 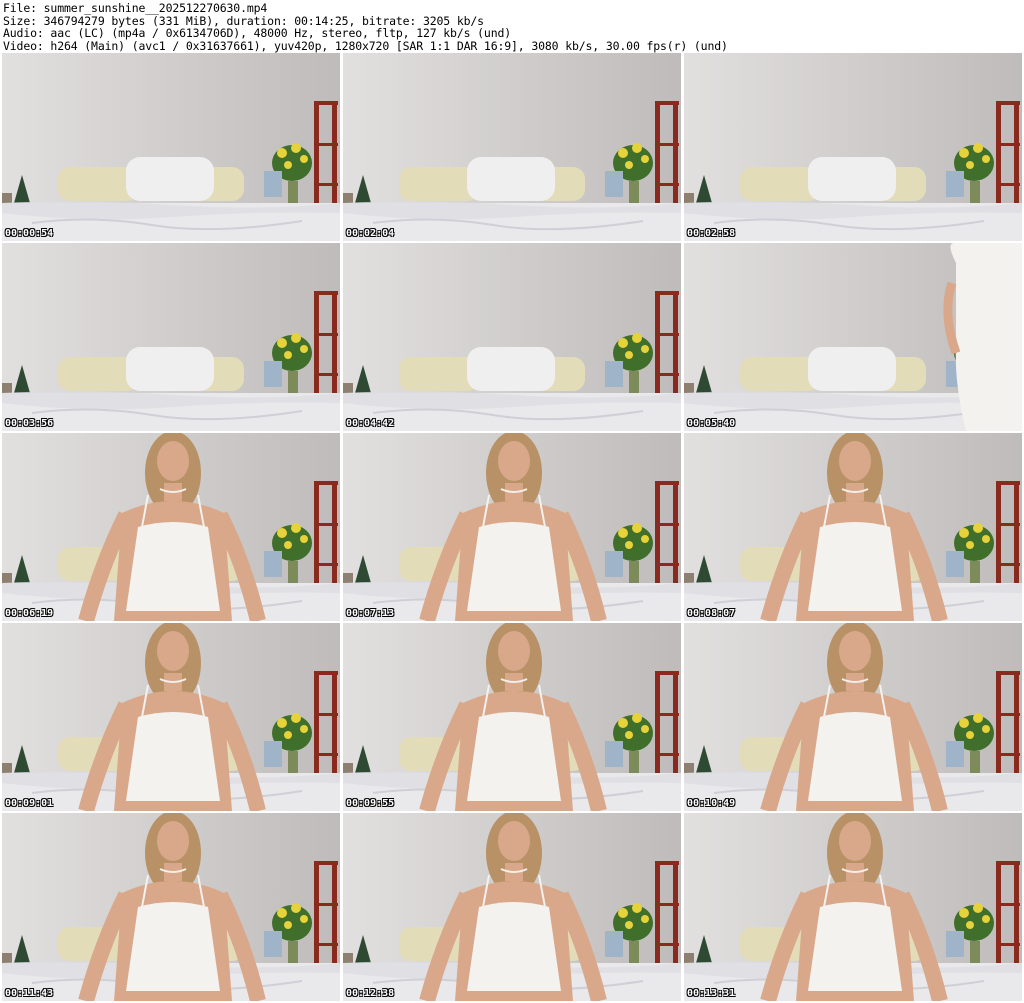 I want to click on video-thumbnail: 00:12:38, so click(x=512, y=907).